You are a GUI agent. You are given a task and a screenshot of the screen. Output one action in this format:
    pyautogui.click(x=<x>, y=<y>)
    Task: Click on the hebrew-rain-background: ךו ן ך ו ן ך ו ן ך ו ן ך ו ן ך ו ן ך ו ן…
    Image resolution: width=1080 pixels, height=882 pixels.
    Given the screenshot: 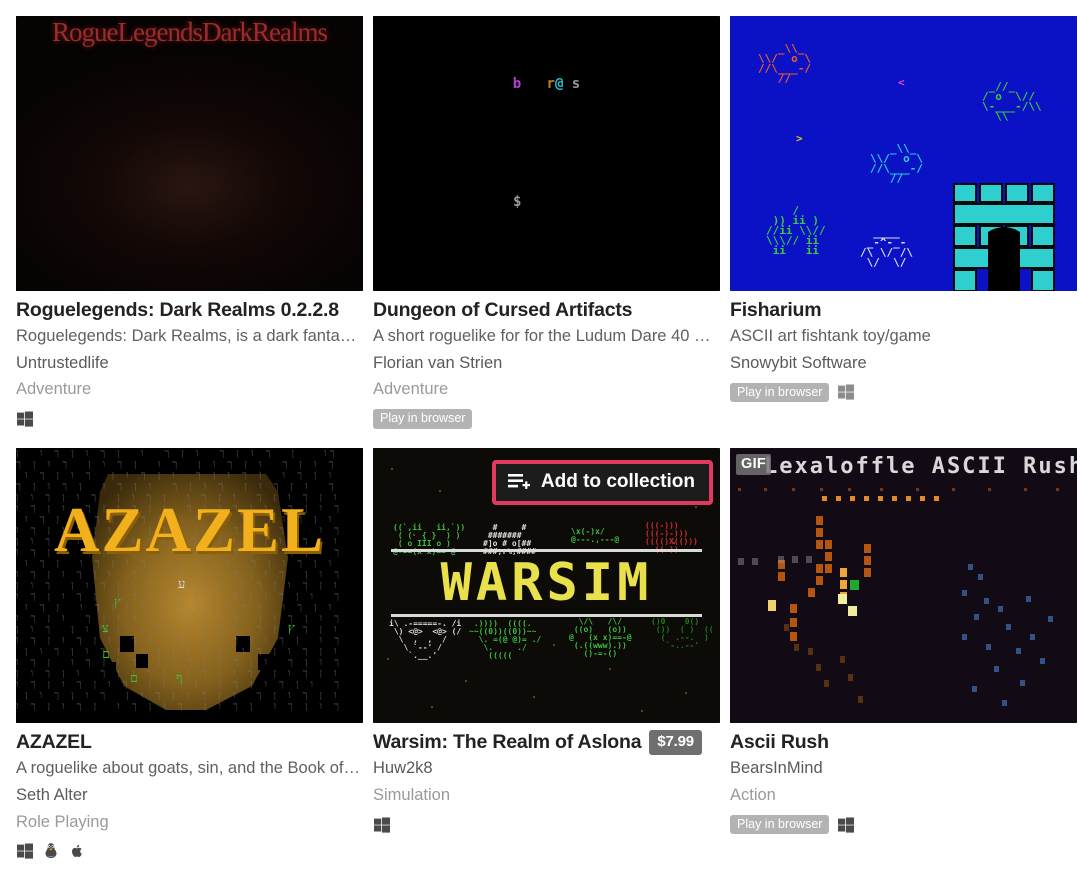 What is the action you would take?
    pyautogui.click(x=179, y=580)
    